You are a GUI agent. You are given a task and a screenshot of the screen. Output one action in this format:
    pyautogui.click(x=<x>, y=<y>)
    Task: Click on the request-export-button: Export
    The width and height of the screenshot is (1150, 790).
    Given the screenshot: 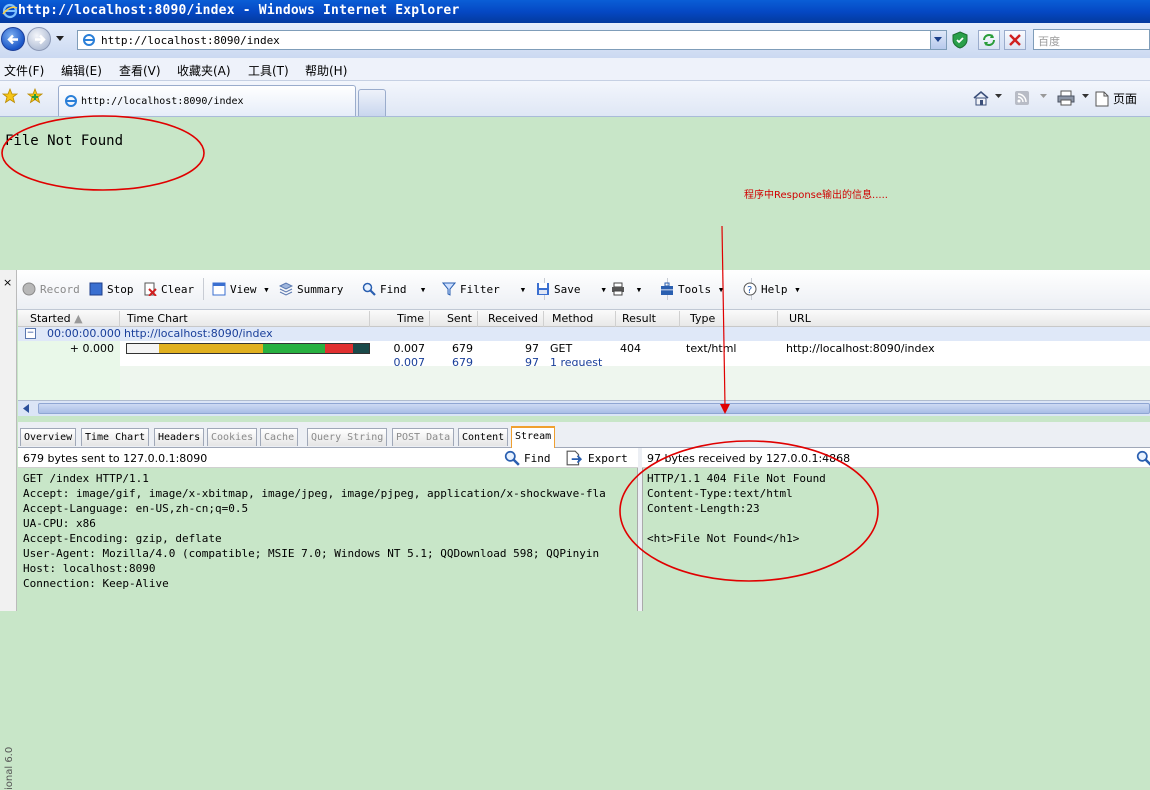 What is the action you would take?
    pyautogui.click(x=597, y=458)
    